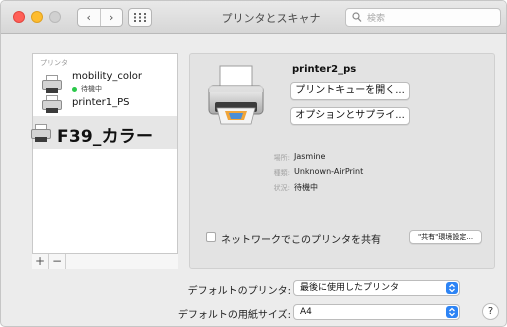  What do you see at coordinates (324, 69) in the screenshot?
I see `selected-printer-name: printer2_ps` at bounding box center [324, 69].